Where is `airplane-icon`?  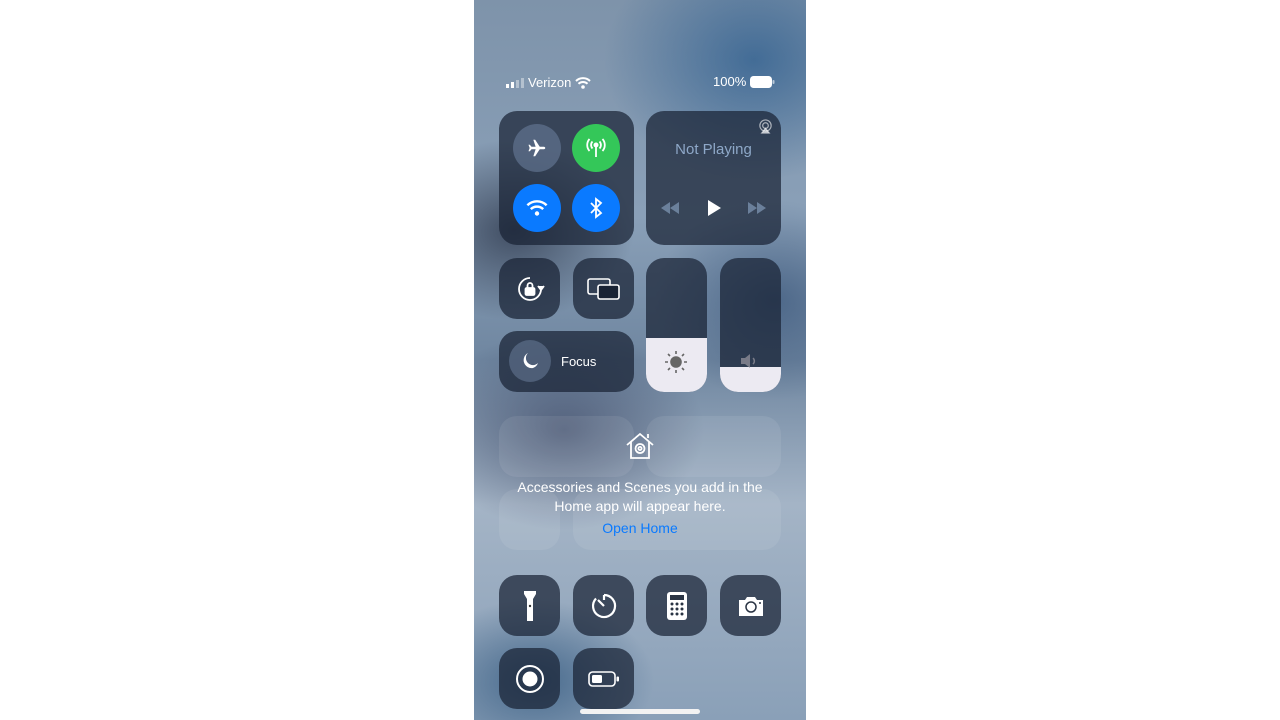 airplane-icon is located at coordinates (537, 148).